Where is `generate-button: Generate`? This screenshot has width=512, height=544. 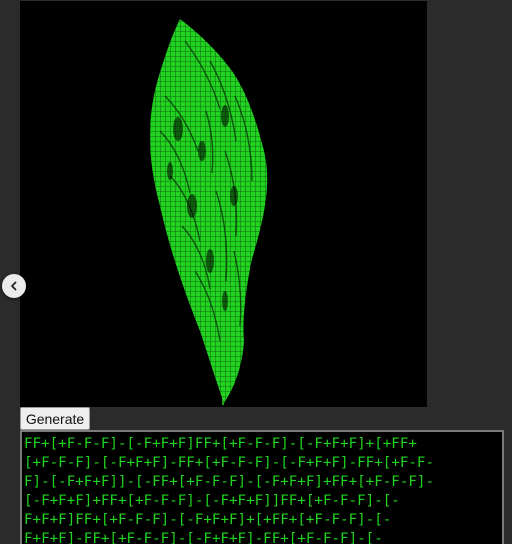
generate-button: Generate is located at coordinates (55, 418).